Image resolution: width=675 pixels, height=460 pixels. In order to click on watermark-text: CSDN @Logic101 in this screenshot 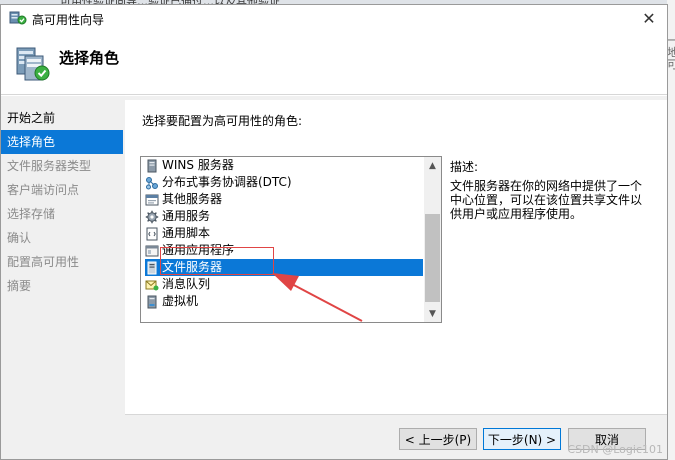, I will do `click(615, 449)`.